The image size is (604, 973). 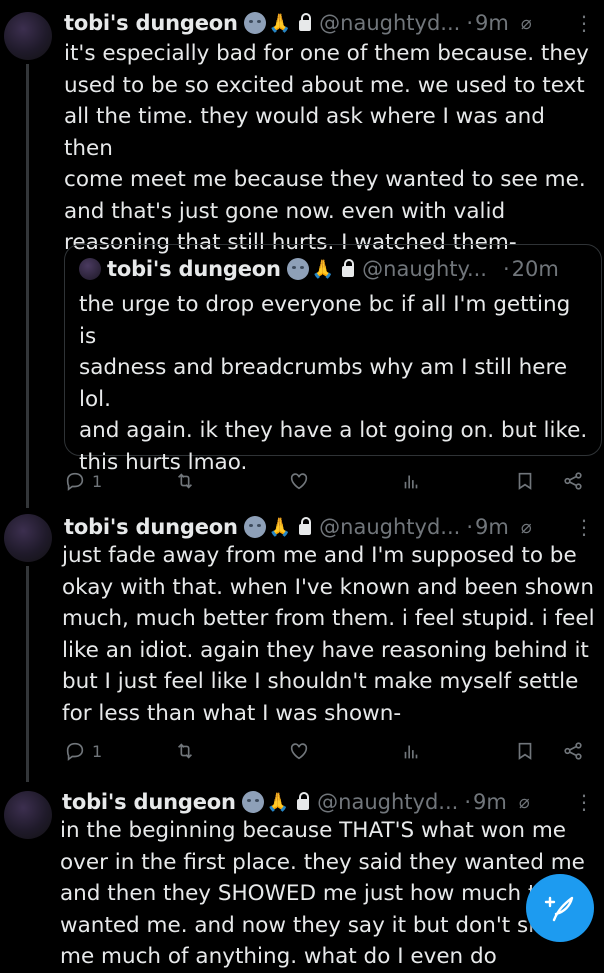 I want to click on compose-icon, so click(x=559, y=909).